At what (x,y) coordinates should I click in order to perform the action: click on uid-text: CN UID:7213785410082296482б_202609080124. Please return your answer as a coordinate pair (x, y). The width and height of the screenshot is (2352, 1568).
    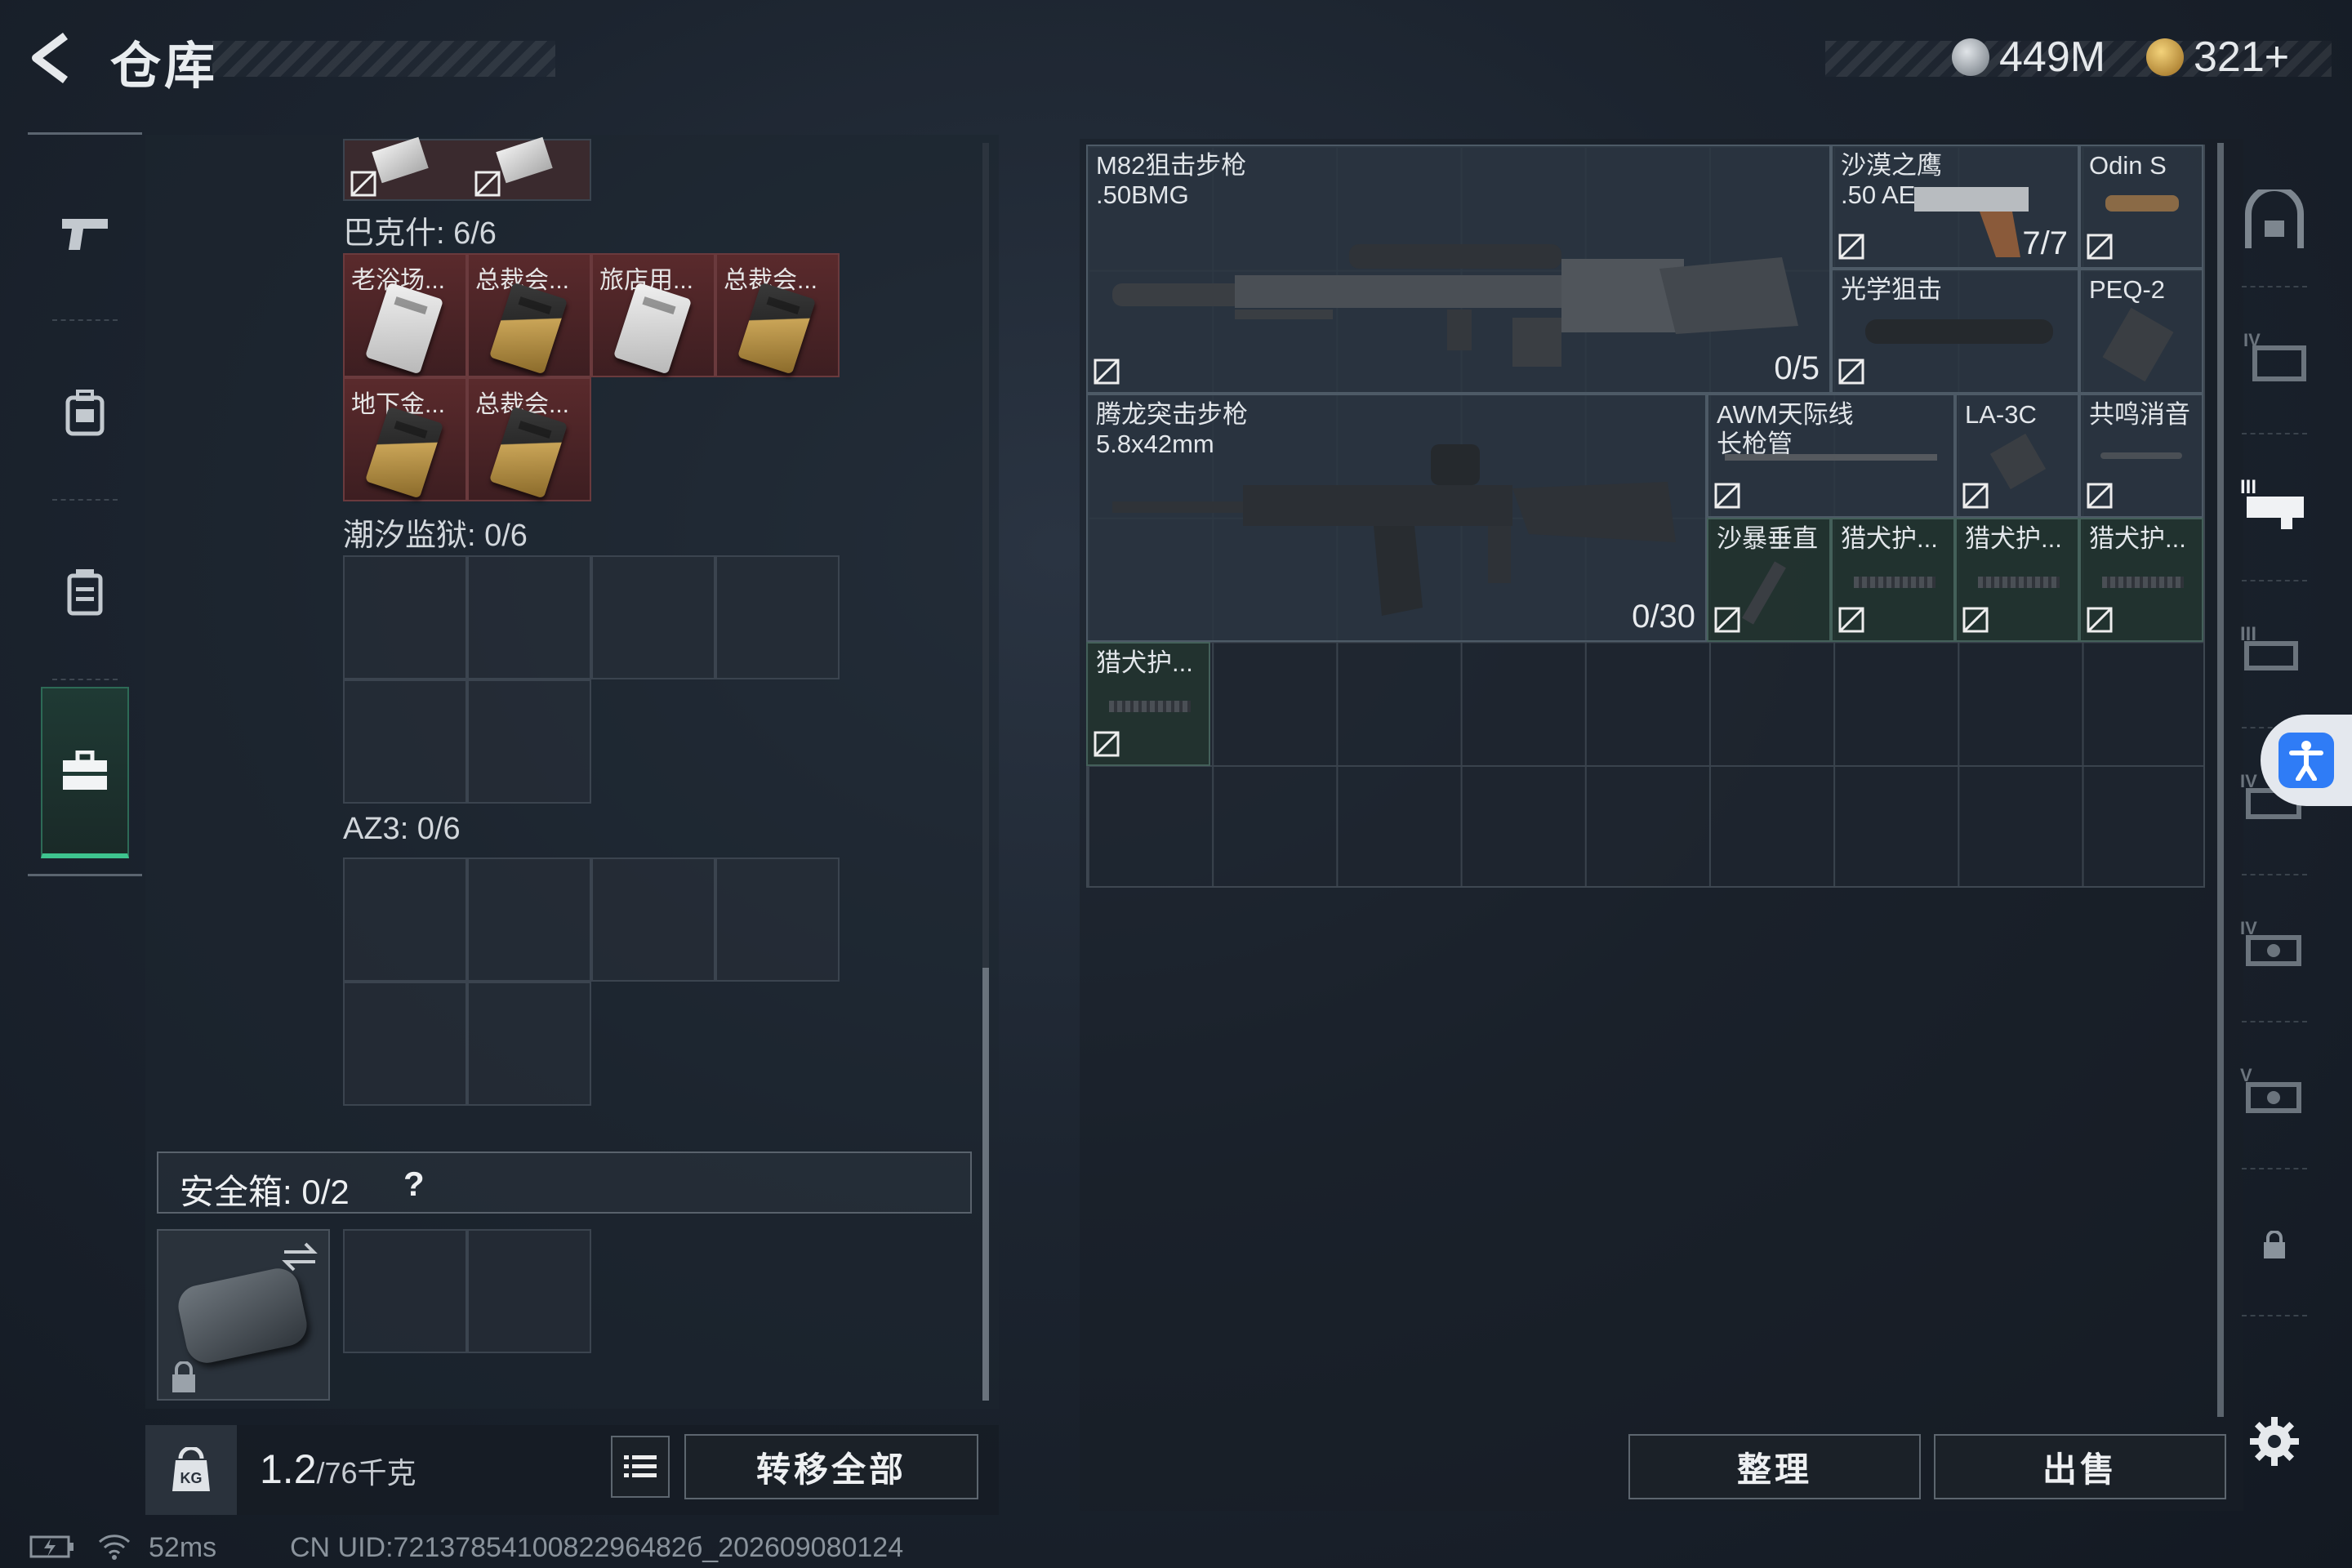
    Looking at the image, I should click on (597, 1547).